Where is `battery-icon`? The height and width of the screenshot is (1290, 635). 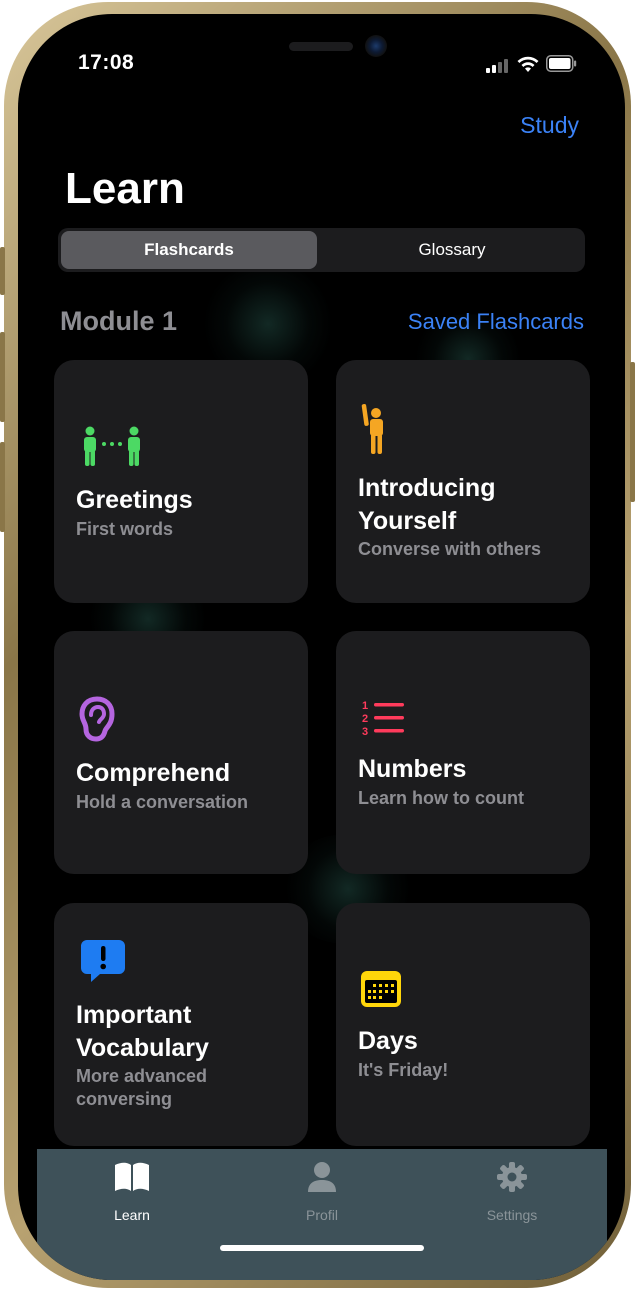
battery-icon is located at coordinates (561, 63).